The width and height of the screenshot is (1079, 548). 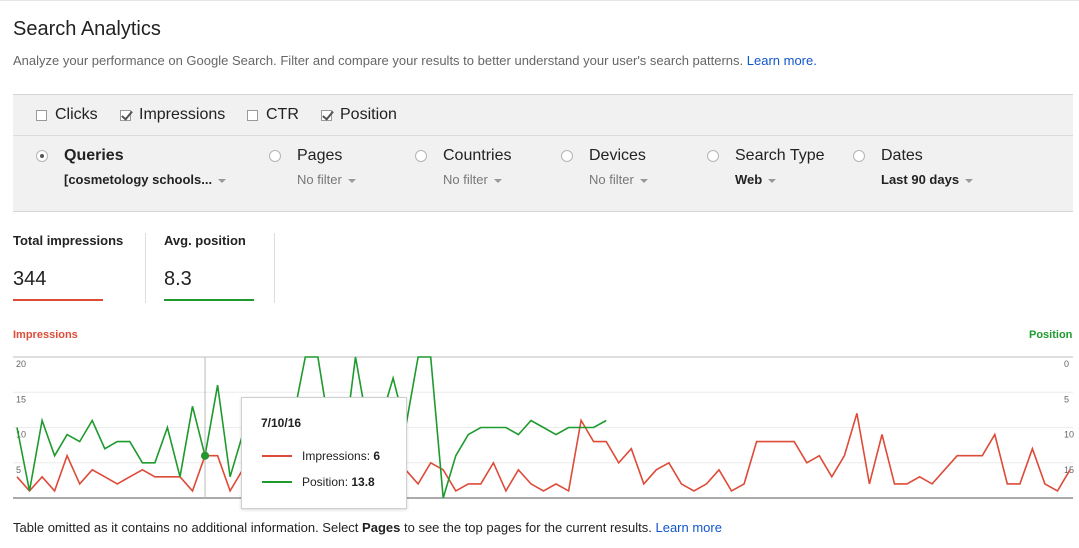 What do you see at coordinates (465, 179) in the screenshot?
I see `countries-filter-value: No filter` at bounding box center [465, 179].